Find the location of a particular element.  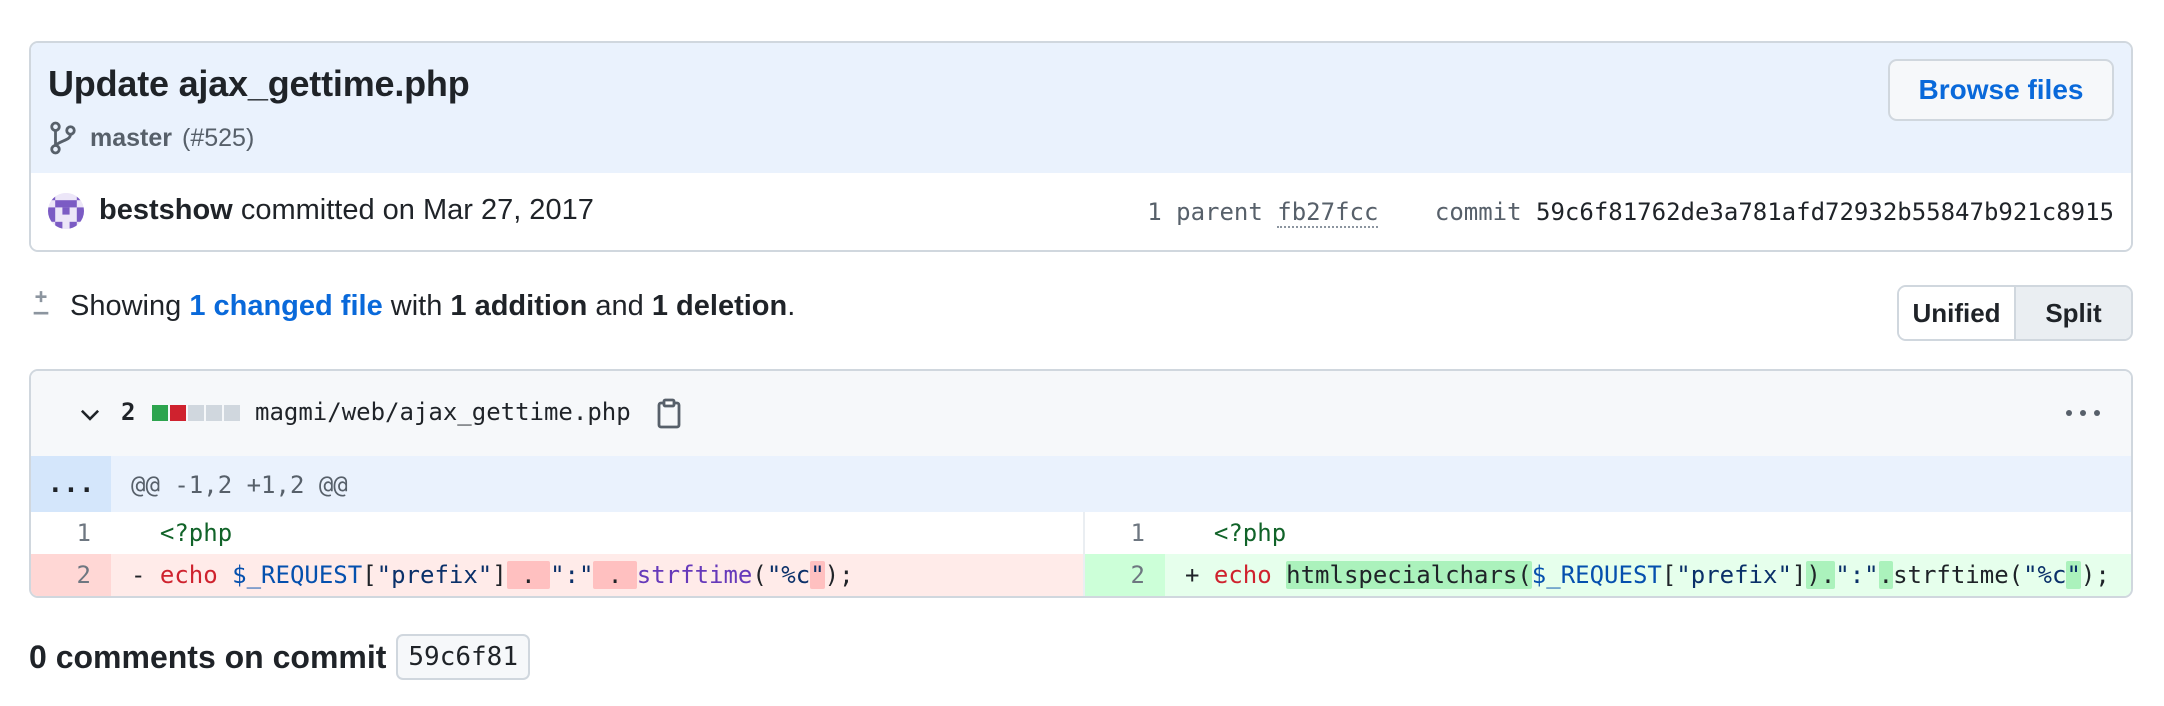

chevron-down-icon is located at coordinates (90, 414).